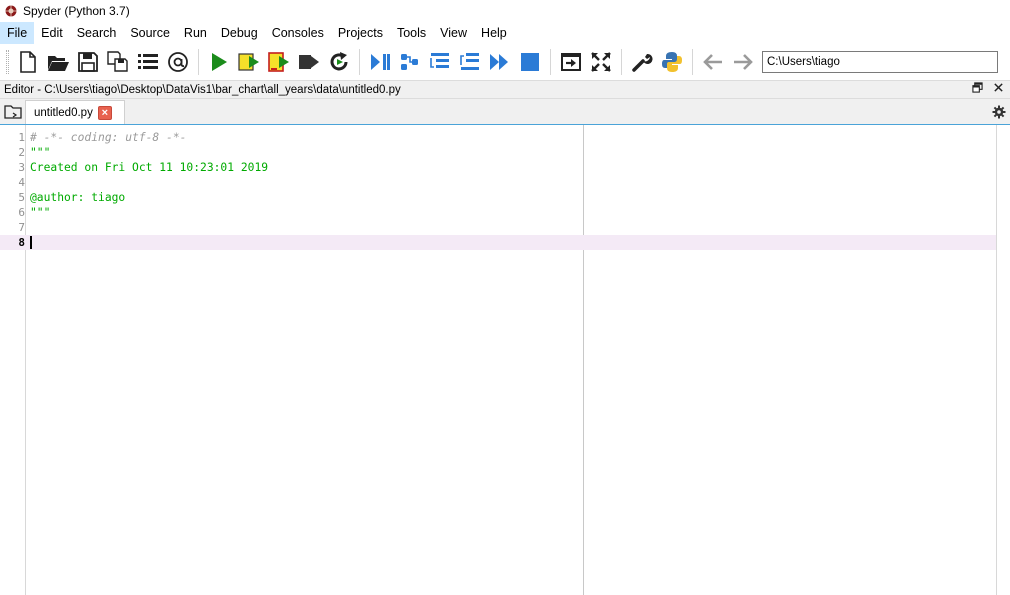 The height and width of the screenshot is (595, 1010). I want to click on line-number: 3, so click(21, 167).